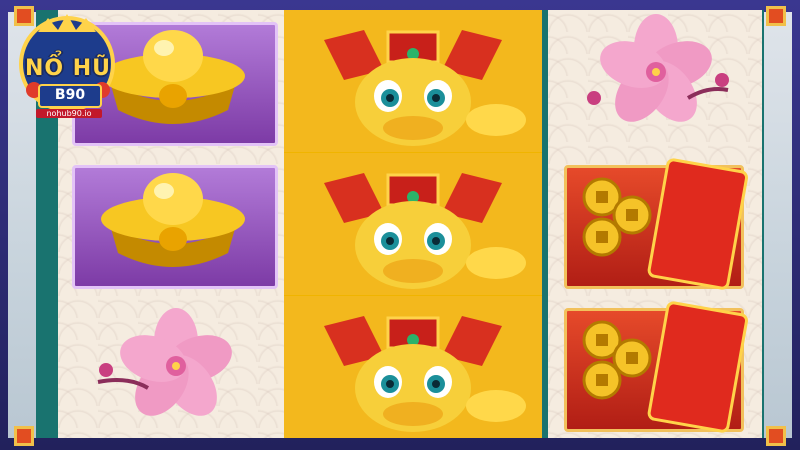  What do you see at coordinates (173, 224) in the screenshot?
I see `symbol-gold-ingot` at bounding box center [173, 224].